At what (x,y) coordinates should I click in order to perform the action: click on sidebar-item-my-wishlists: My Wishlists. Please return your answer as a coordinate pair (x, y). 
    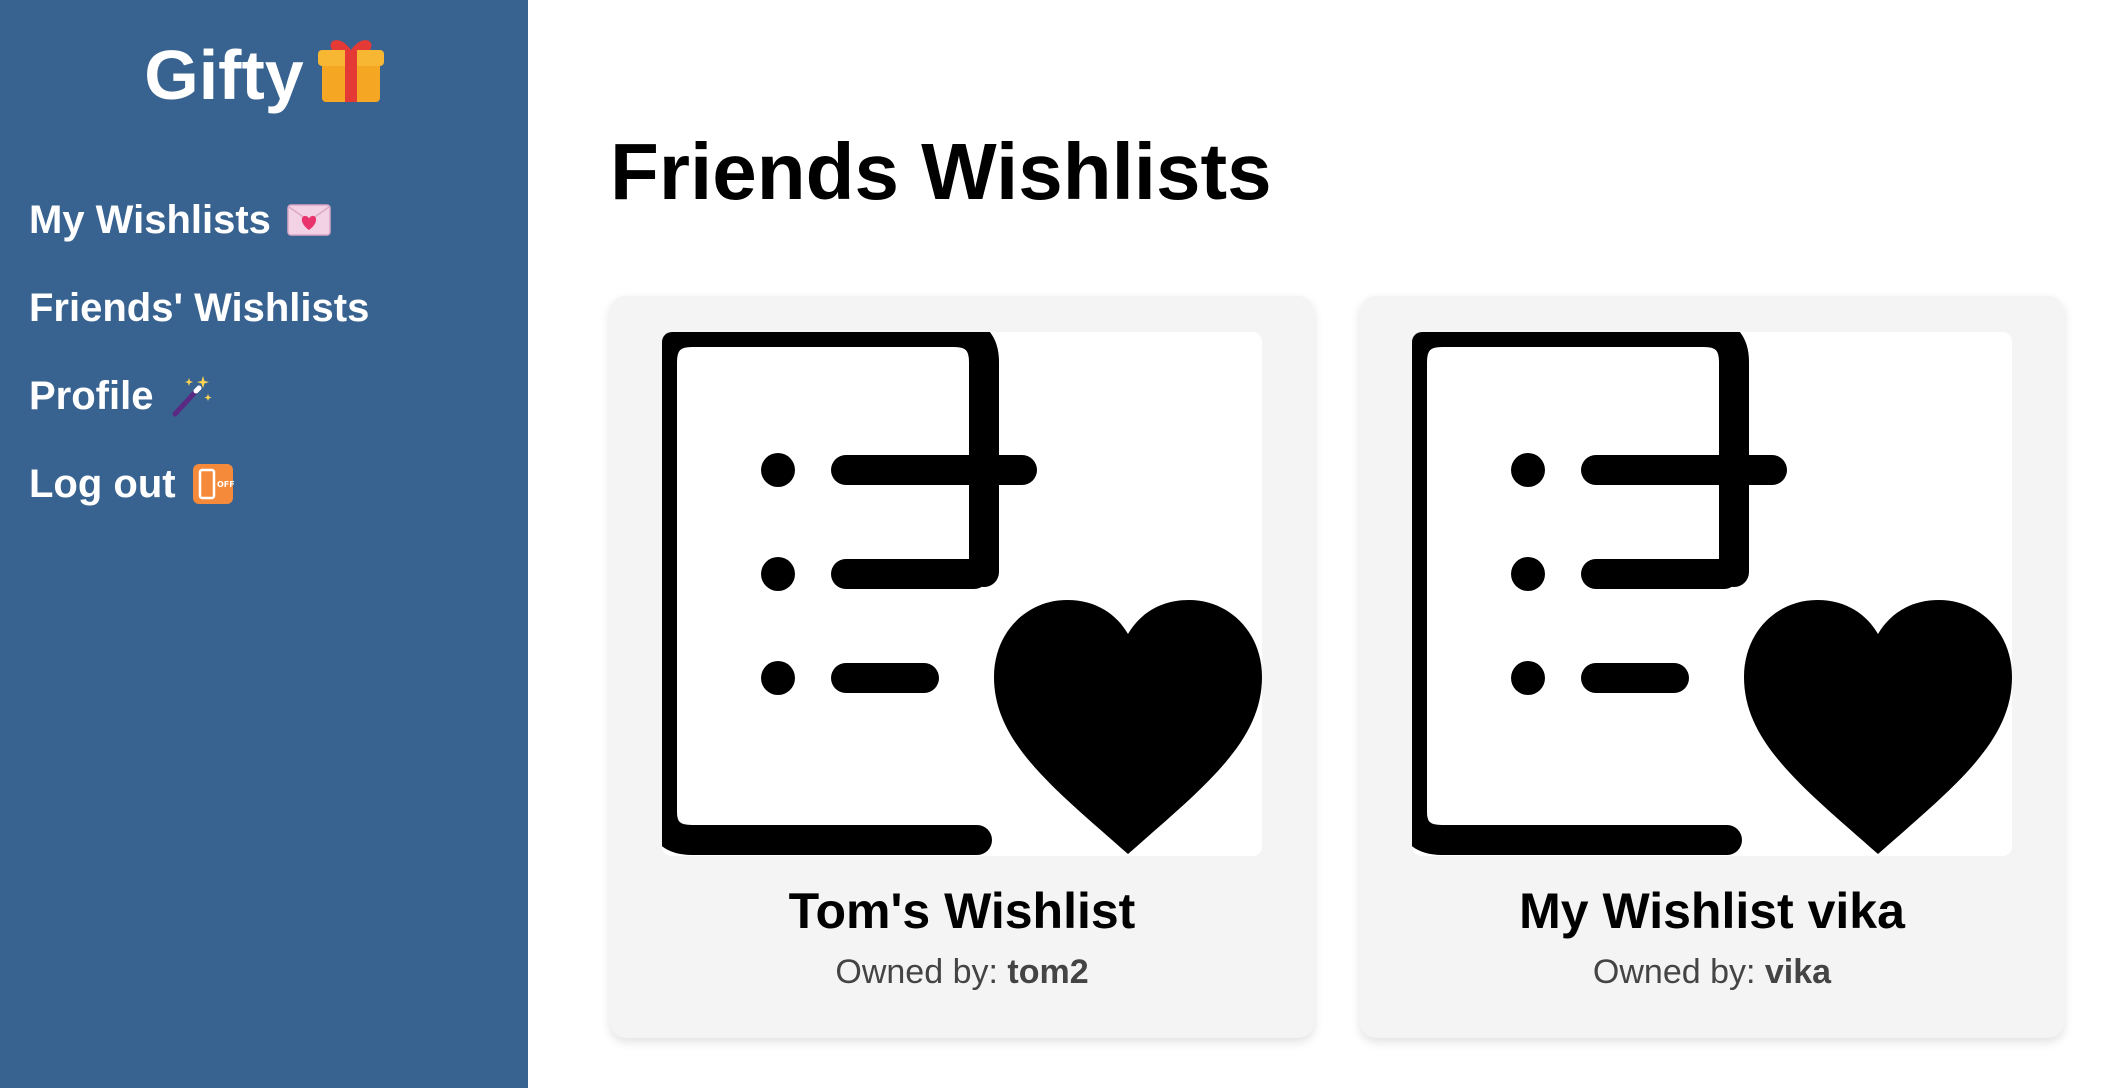
    Looking at the image, I should click on (199, 220).